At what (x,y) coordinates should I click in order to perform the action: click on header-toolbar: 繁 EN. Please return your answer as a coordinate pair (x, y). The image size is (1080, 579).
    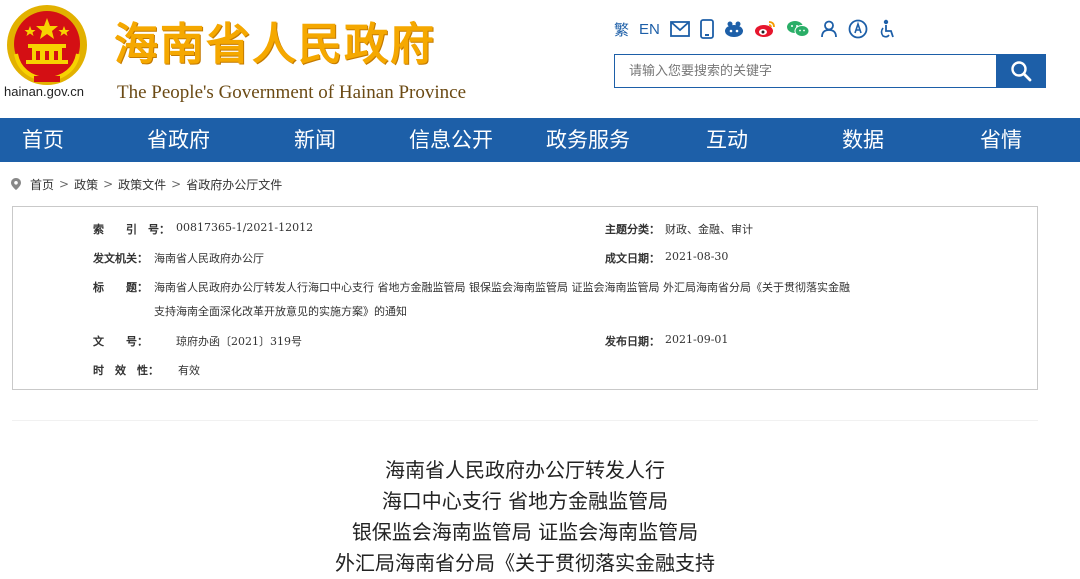
    Looking at the image, I should click on (760, 29).